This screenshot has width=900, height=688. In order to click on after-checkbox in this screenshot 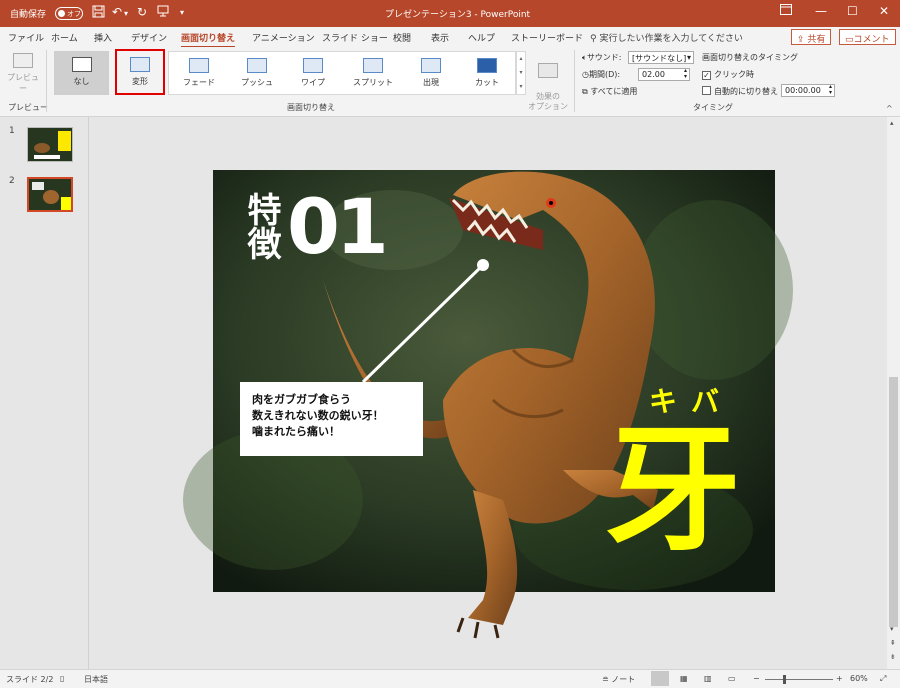, I will do `click(706, 90)`.